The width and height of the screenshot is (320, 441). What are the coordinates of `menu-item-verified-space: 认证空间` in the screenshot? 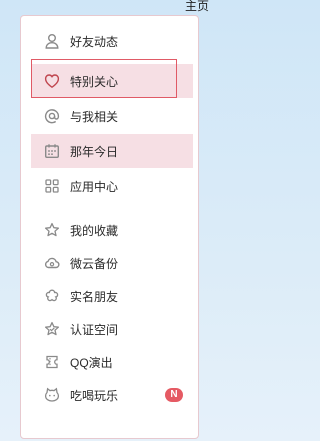 It's located at (112, 329).